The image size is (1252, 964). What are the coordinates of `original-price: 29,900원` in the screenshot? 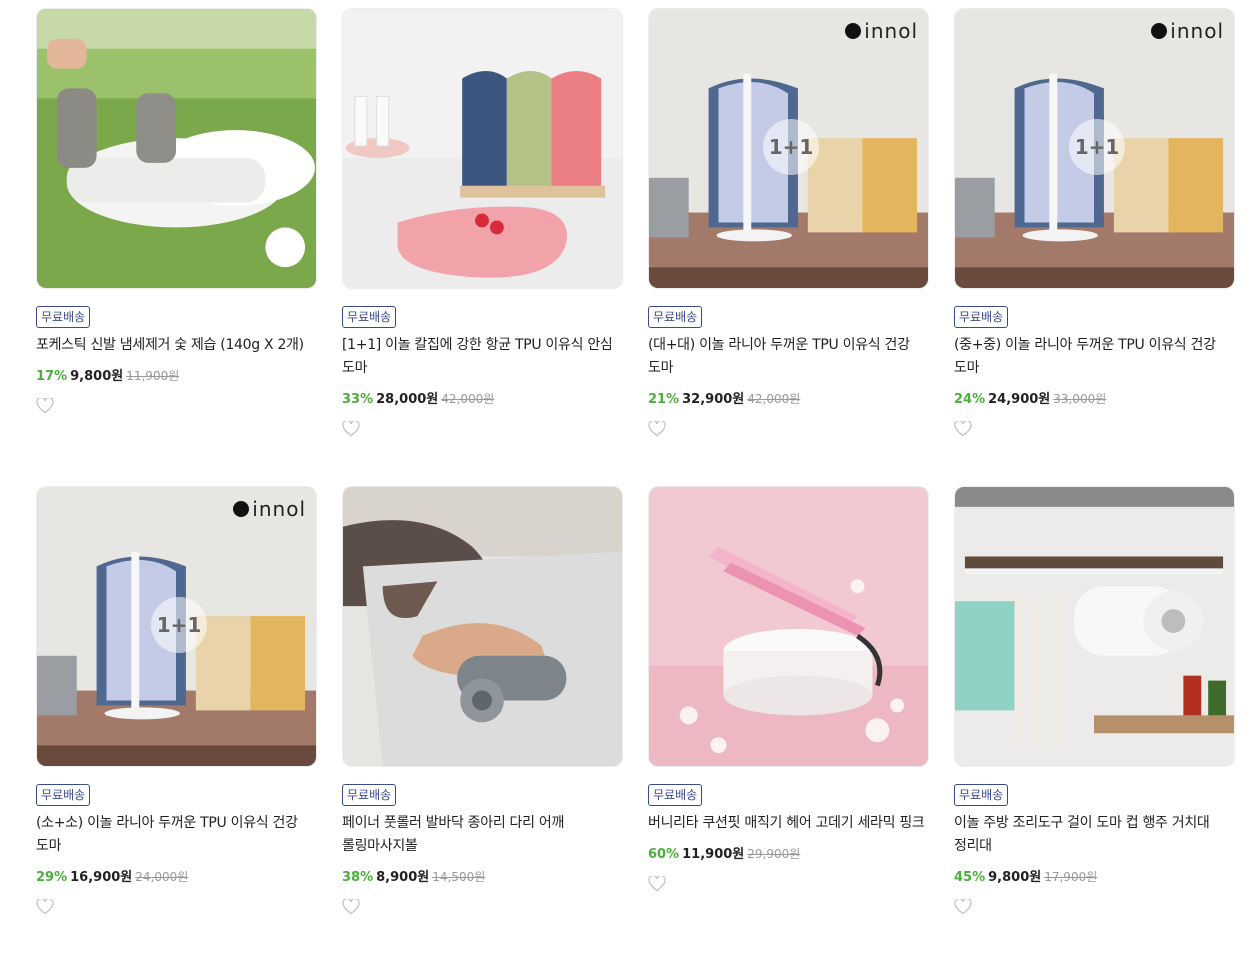 It's located at (774, 854).